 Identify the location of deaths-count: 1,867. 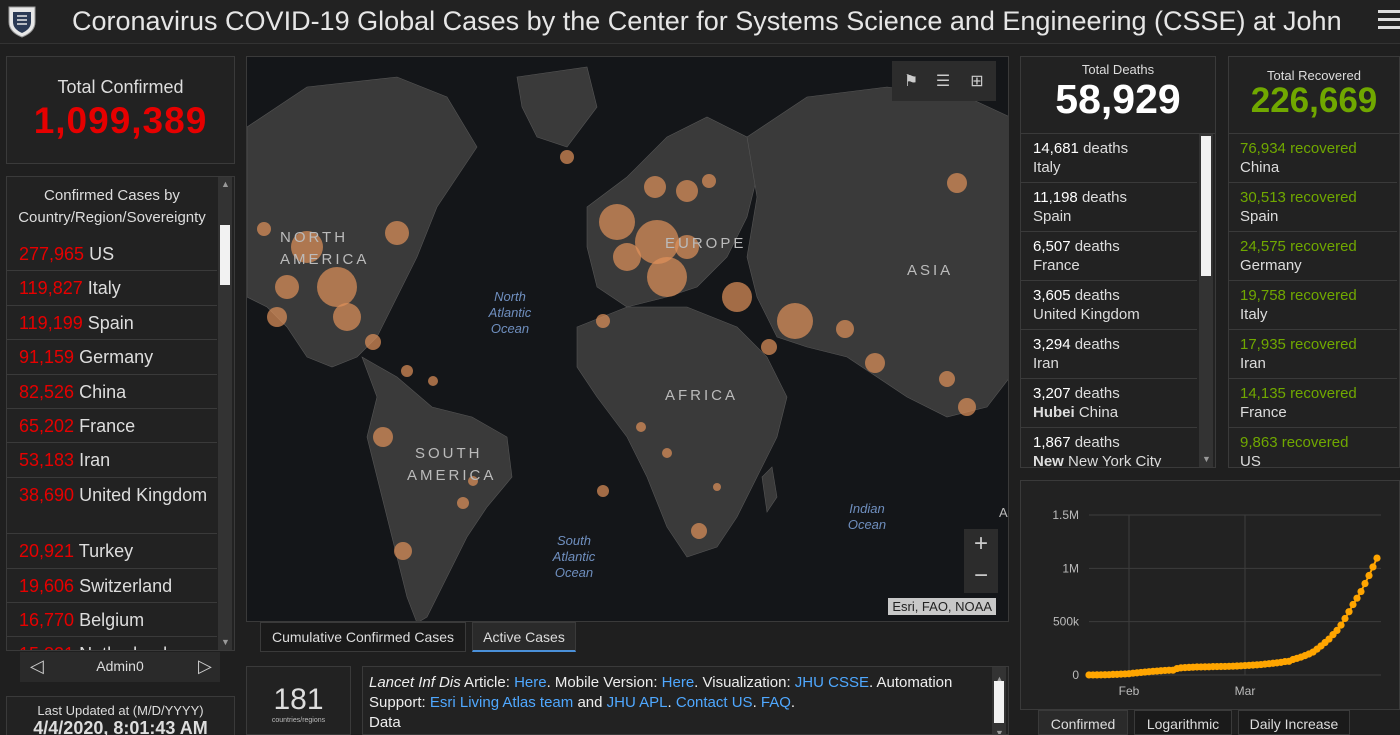
(1052, 442).